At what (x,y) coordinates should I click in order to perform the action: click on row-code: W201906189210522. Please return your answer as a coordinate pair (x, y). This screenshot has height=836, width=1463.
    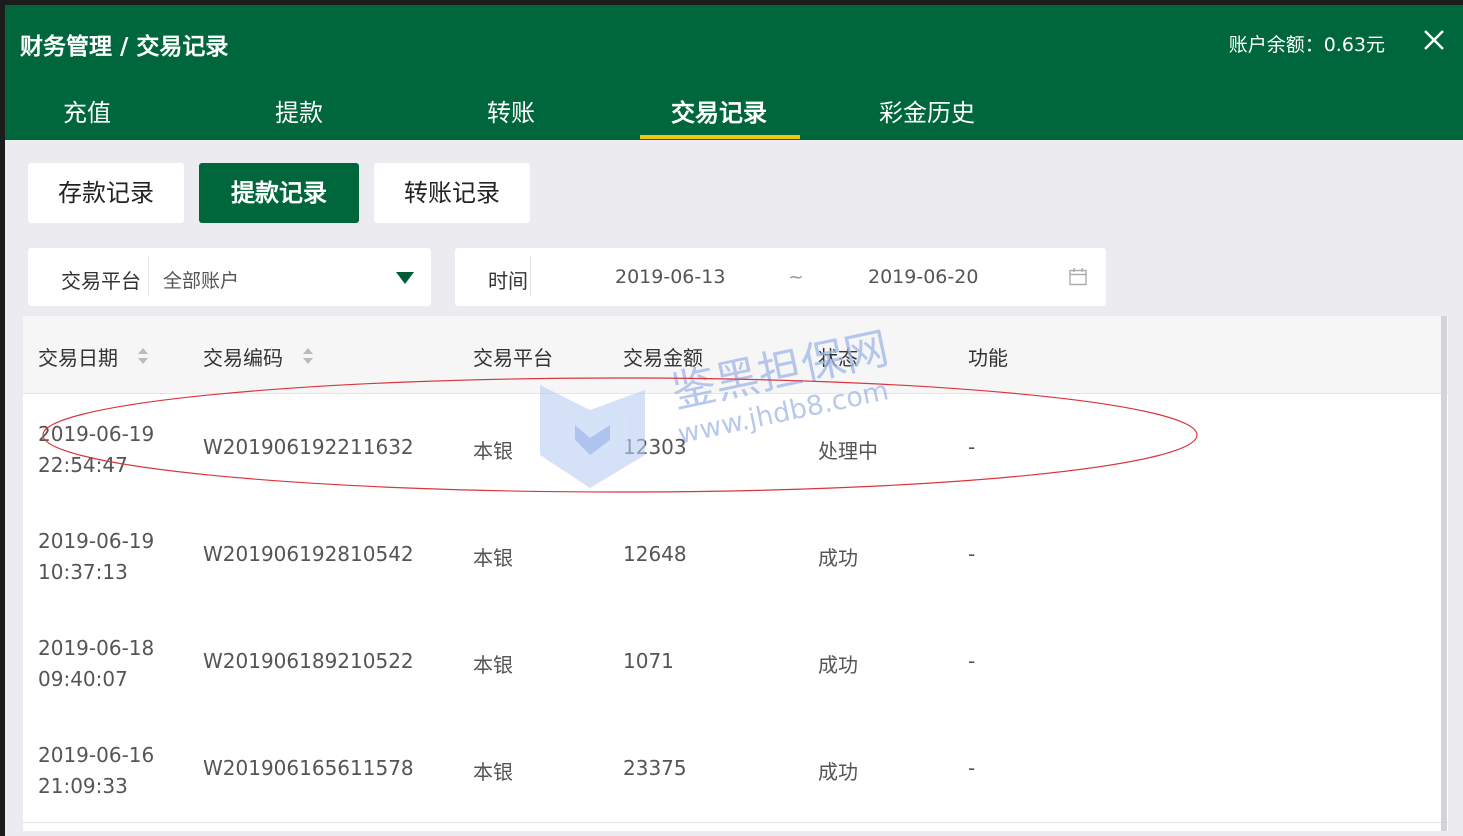
    Looking at the image, I should click on (308, 661).